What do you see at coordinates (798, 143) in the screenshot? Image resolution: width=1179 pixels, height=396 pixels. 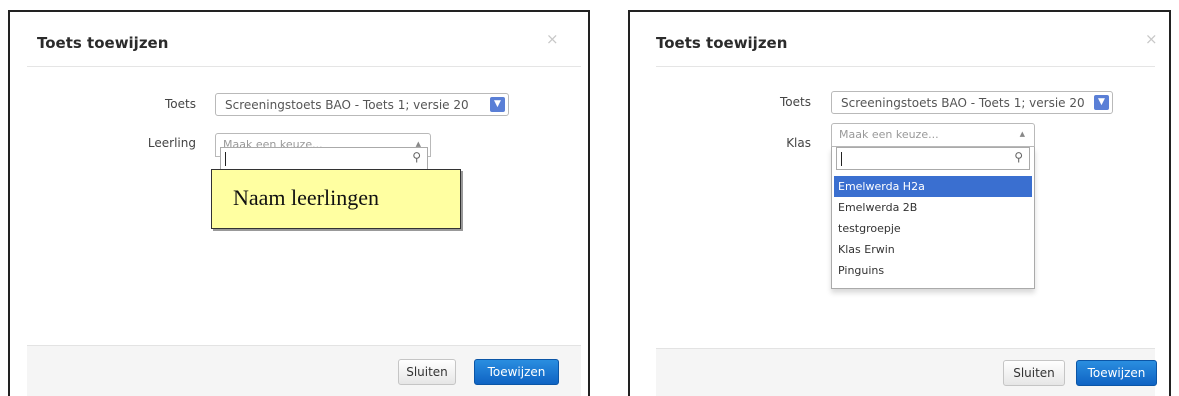 I see `class-label: Klas` at bounding box center [798, 143].